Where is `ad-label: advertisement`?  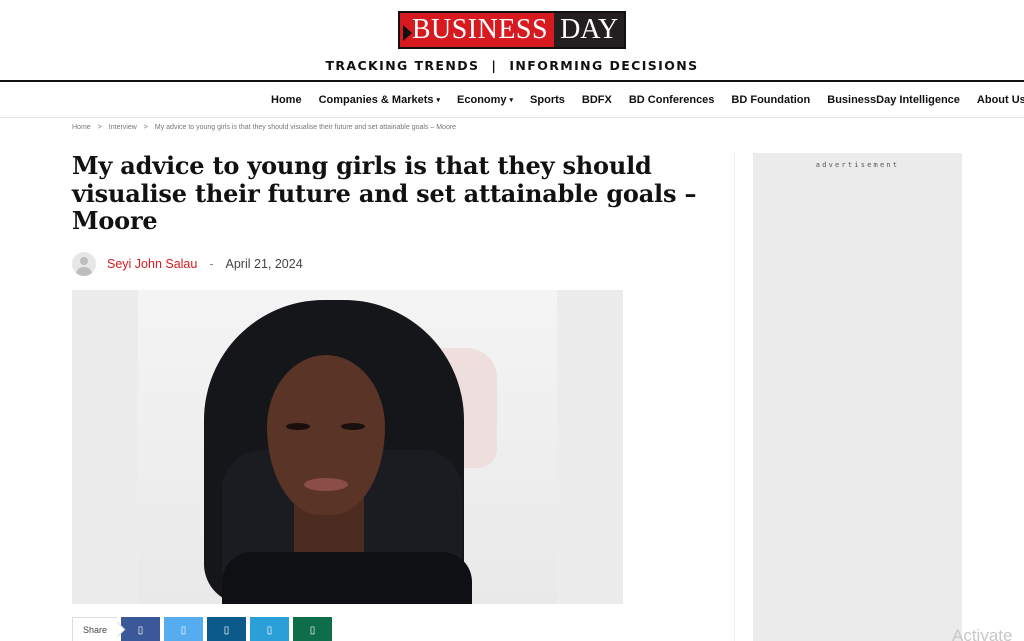
ad-label: advertisement is located at coordinates (857, 165).